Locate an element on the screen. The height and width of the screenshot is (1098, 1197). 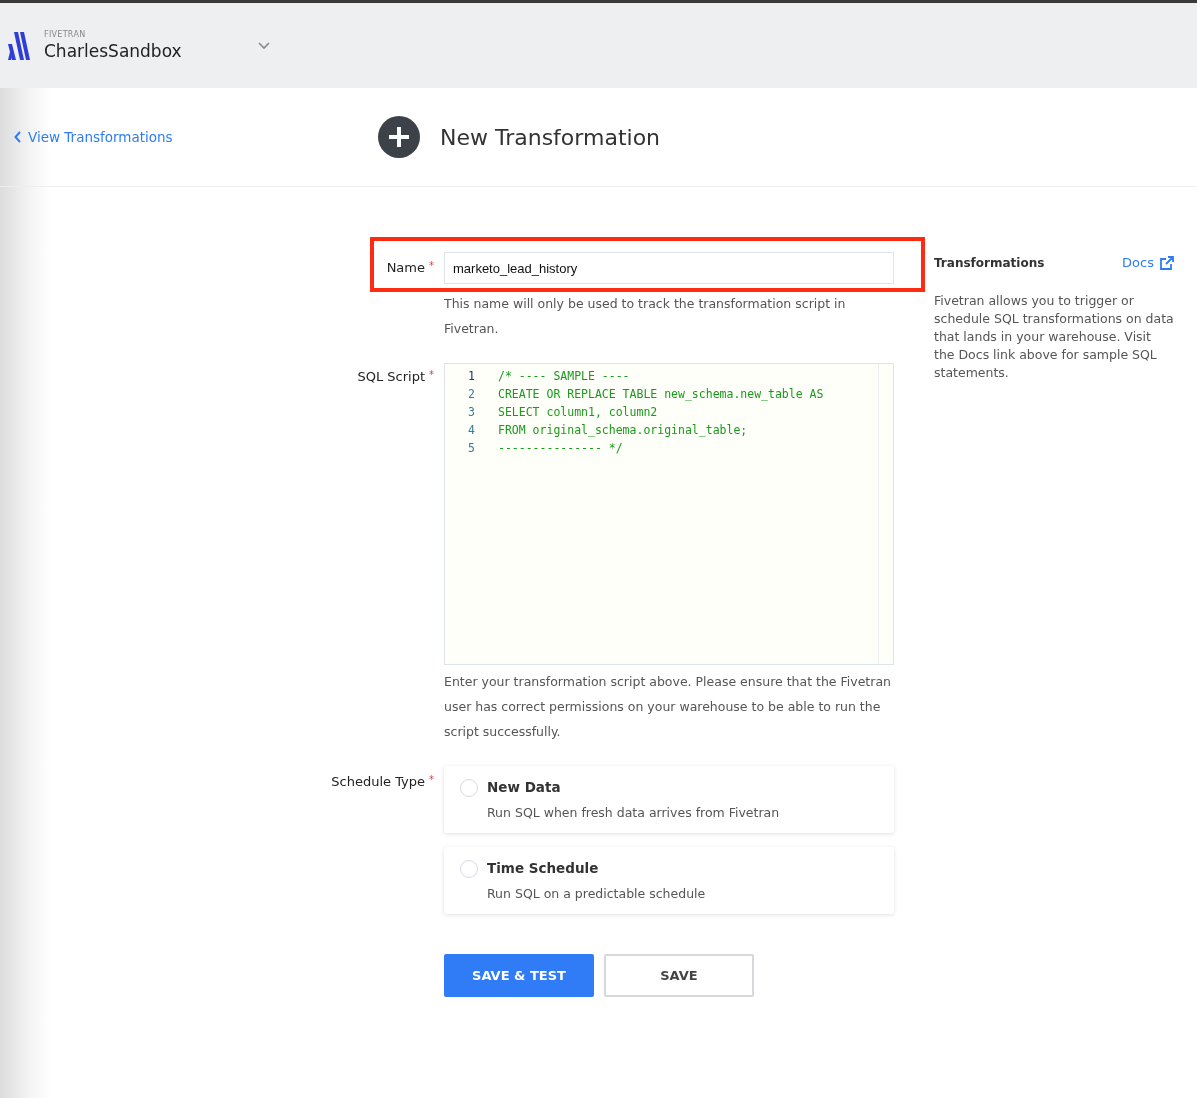
plus-circle-icon is located at coordinates (399, 137).